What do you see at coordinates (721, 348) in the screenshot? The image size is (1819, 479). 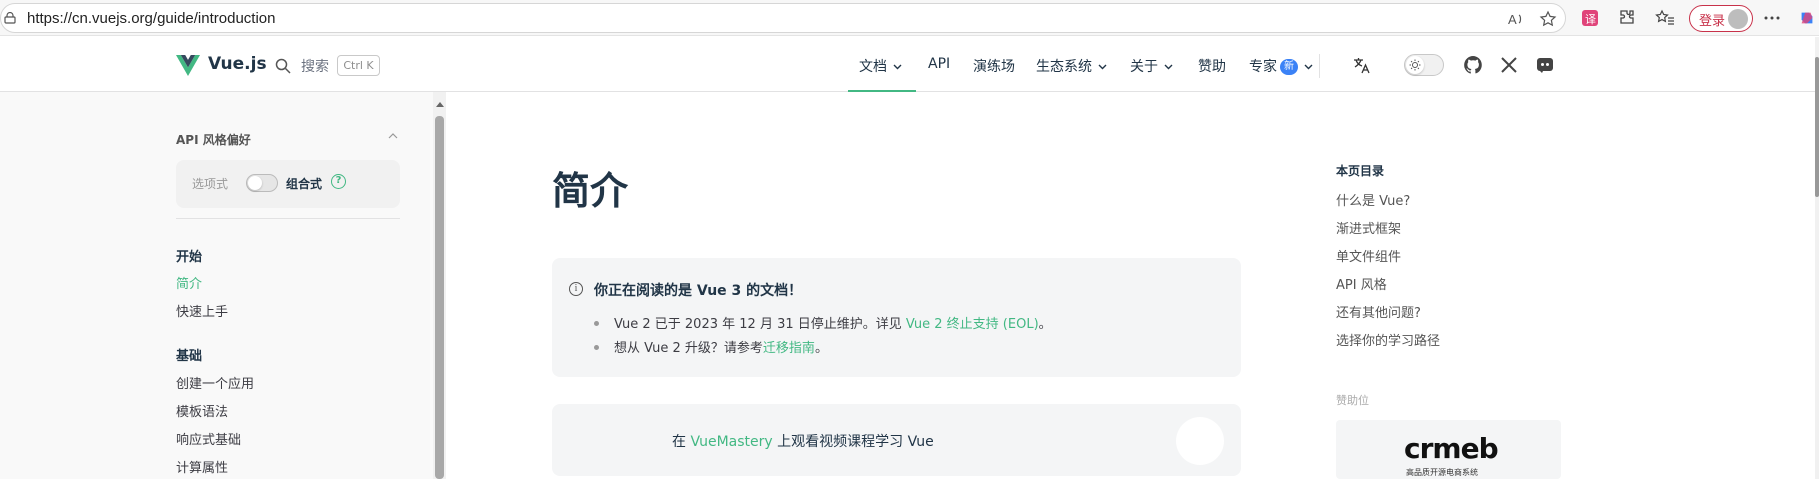 I see `callout-item-migration: 想从 Vue 2 升级？请参考迁移指南。` at bounding box center [721, 348].